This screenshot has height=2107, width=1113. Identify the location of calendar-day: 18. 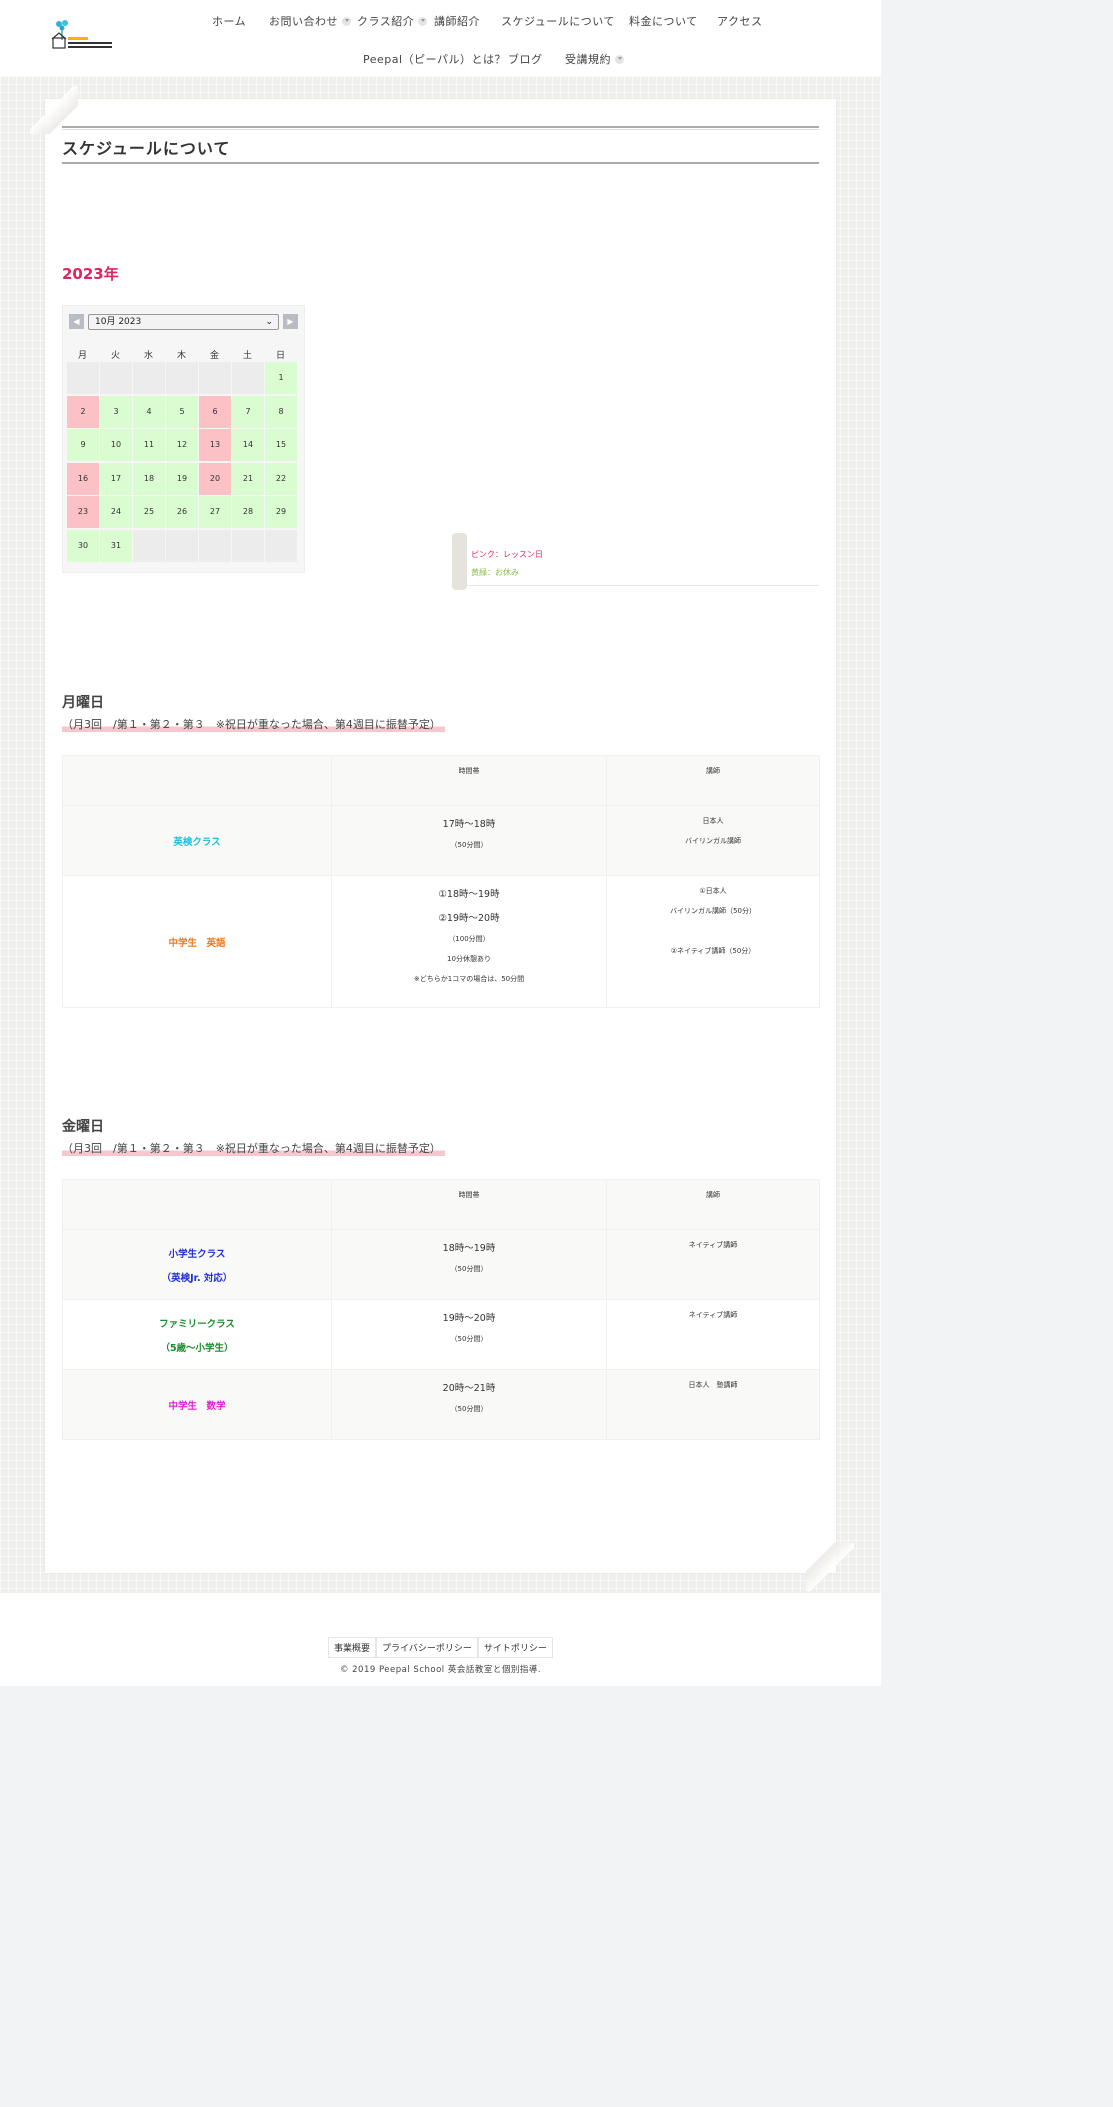
(149, 478).